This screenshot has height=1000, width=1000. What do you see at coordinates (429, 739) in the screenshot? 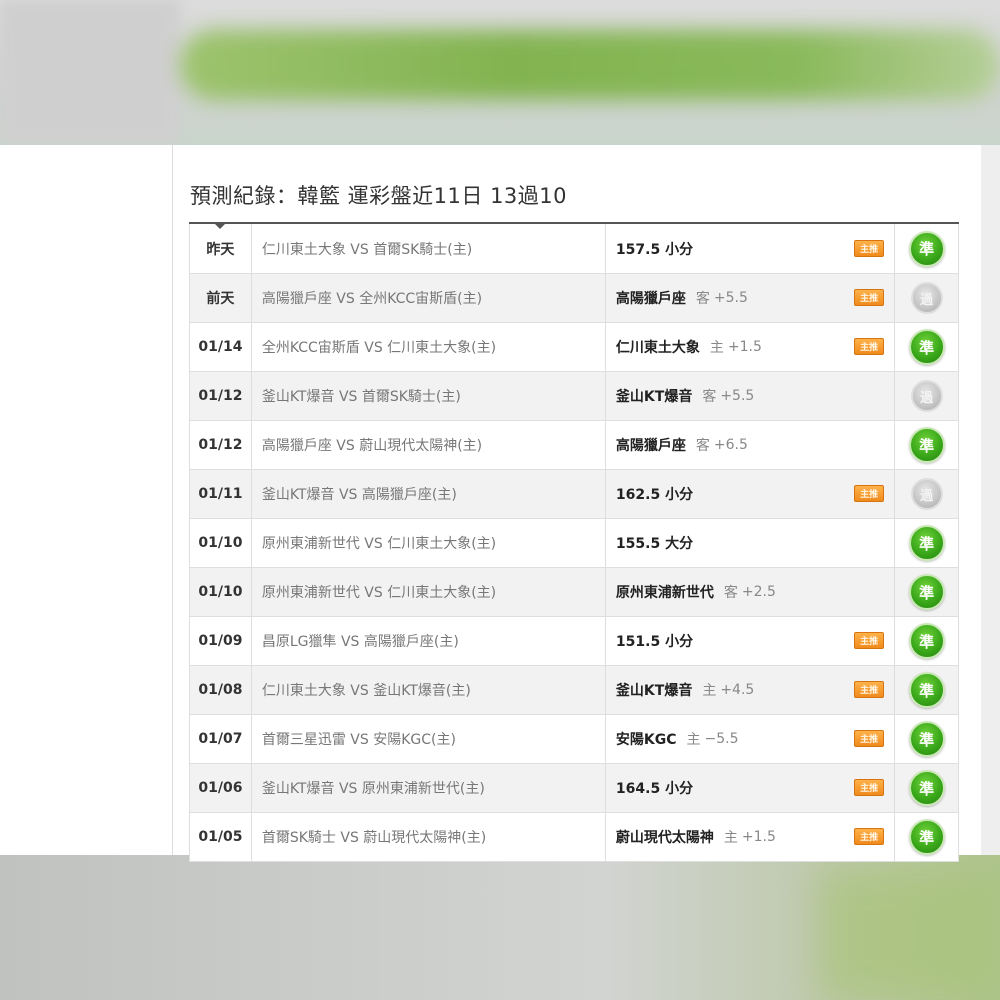
I see `row-match: 首爾三星迅雷 VS 安陽KGC(主)` at bounding box center [429, 739].